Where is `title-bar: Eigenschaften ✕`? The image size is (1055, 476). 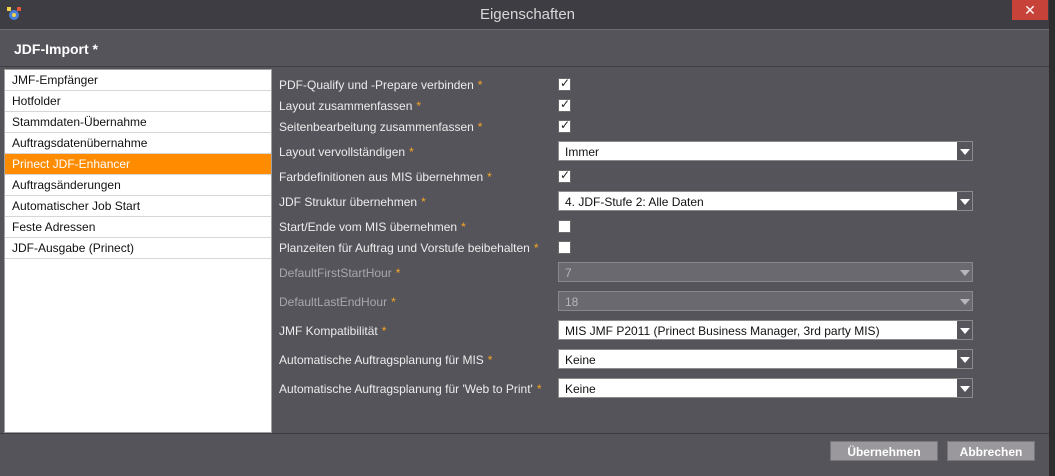 title-bar: Eigenschaften ✕ is located at coordinates (527, 14).